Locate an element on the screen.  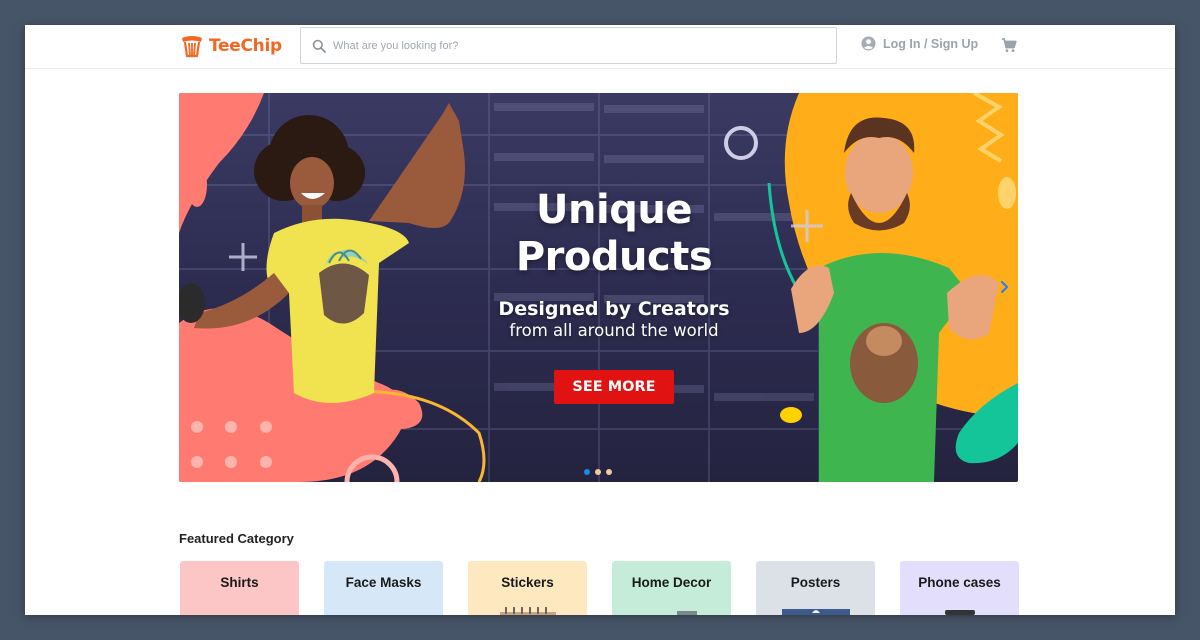
category-card-home-decor: Home Decor is located at coordinates (671, 588).